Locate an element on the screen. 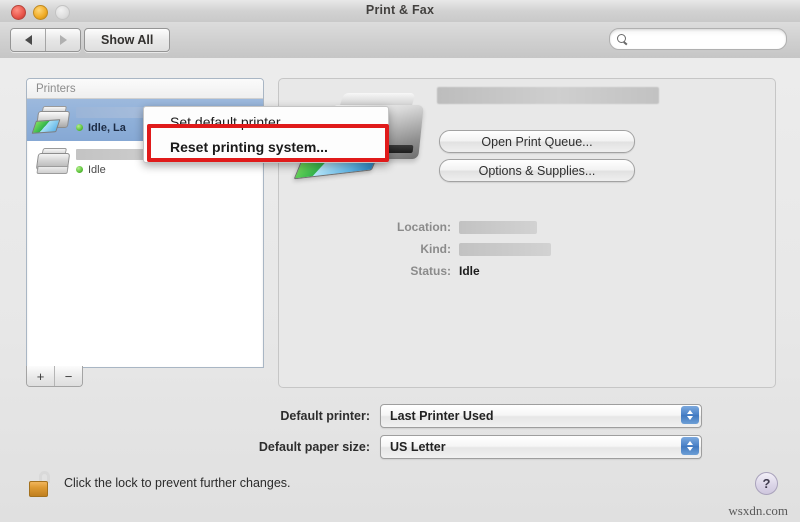  menu-item-set-default-printer: Set default printer is located at coordinates (266, 121).